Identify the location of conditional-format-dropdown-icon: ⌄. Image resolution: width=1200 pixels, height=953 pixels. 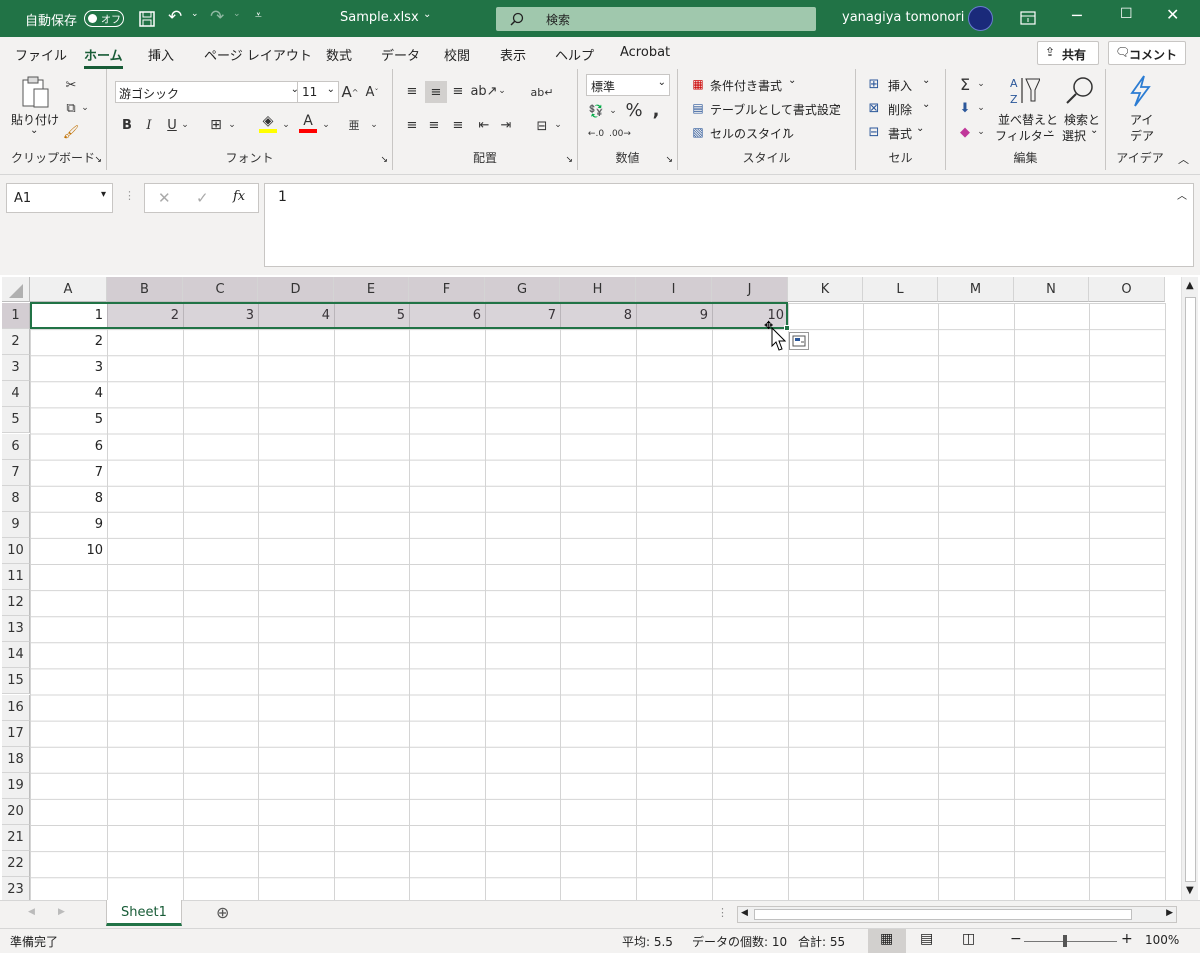
(792, 80).